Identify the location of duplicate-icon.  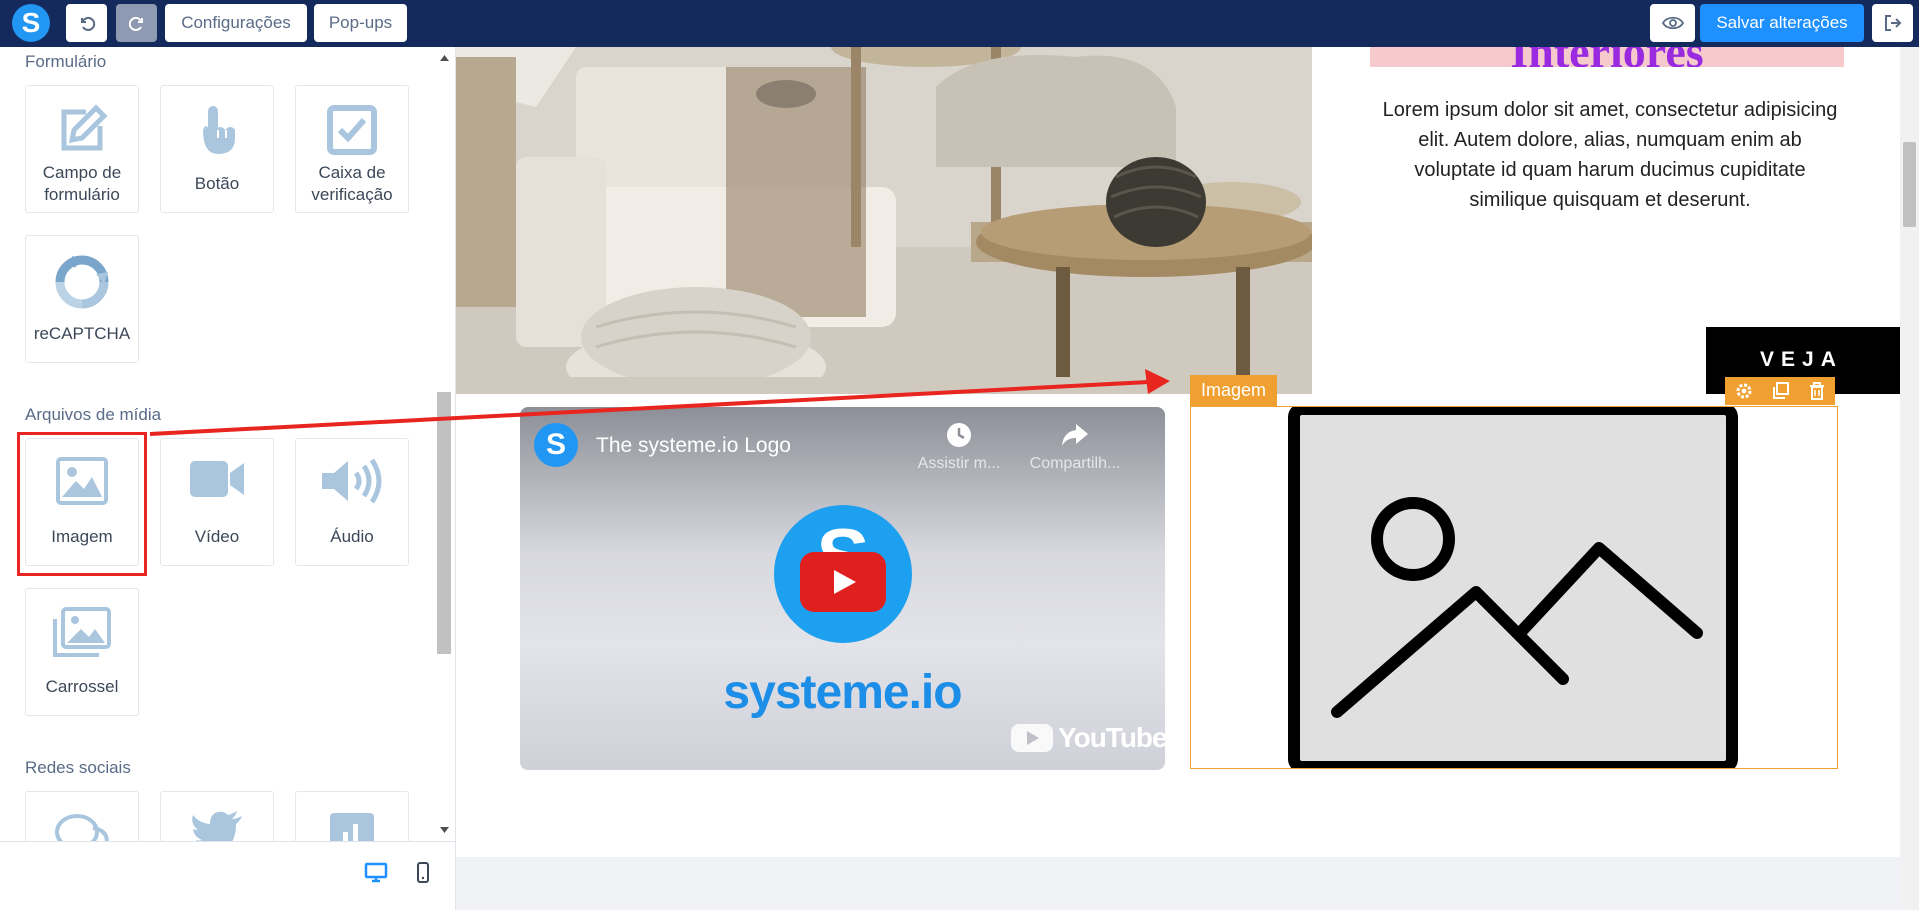
(1781, 391).